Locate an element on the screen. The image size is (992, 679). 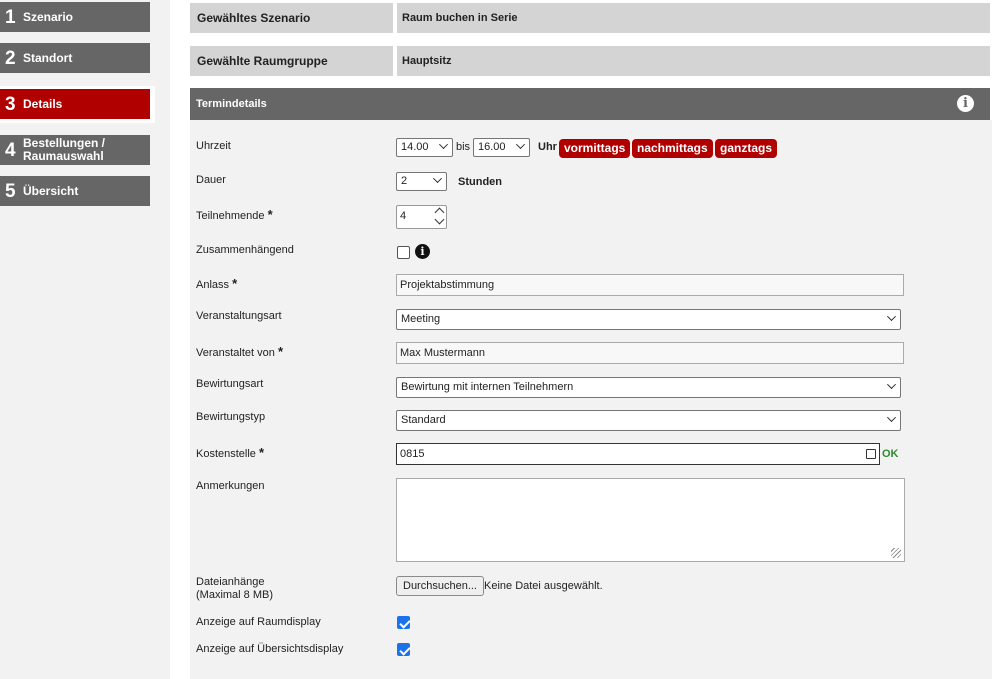
selected-scenario-row: Gewähltes Szenario Raum buchen in Serie is located at coordinates (590, 18).